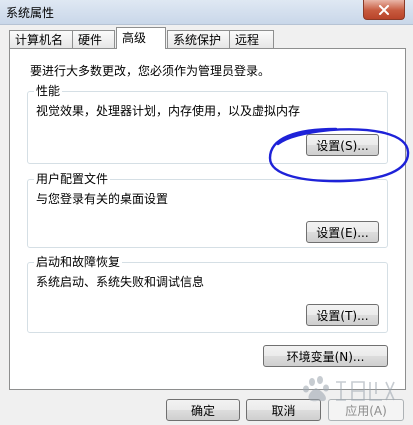 This screenshot has width=413, height=425. I want to click on startup-recovery-description: 系统启动、系统失败和调试信息, so click(120, 282).